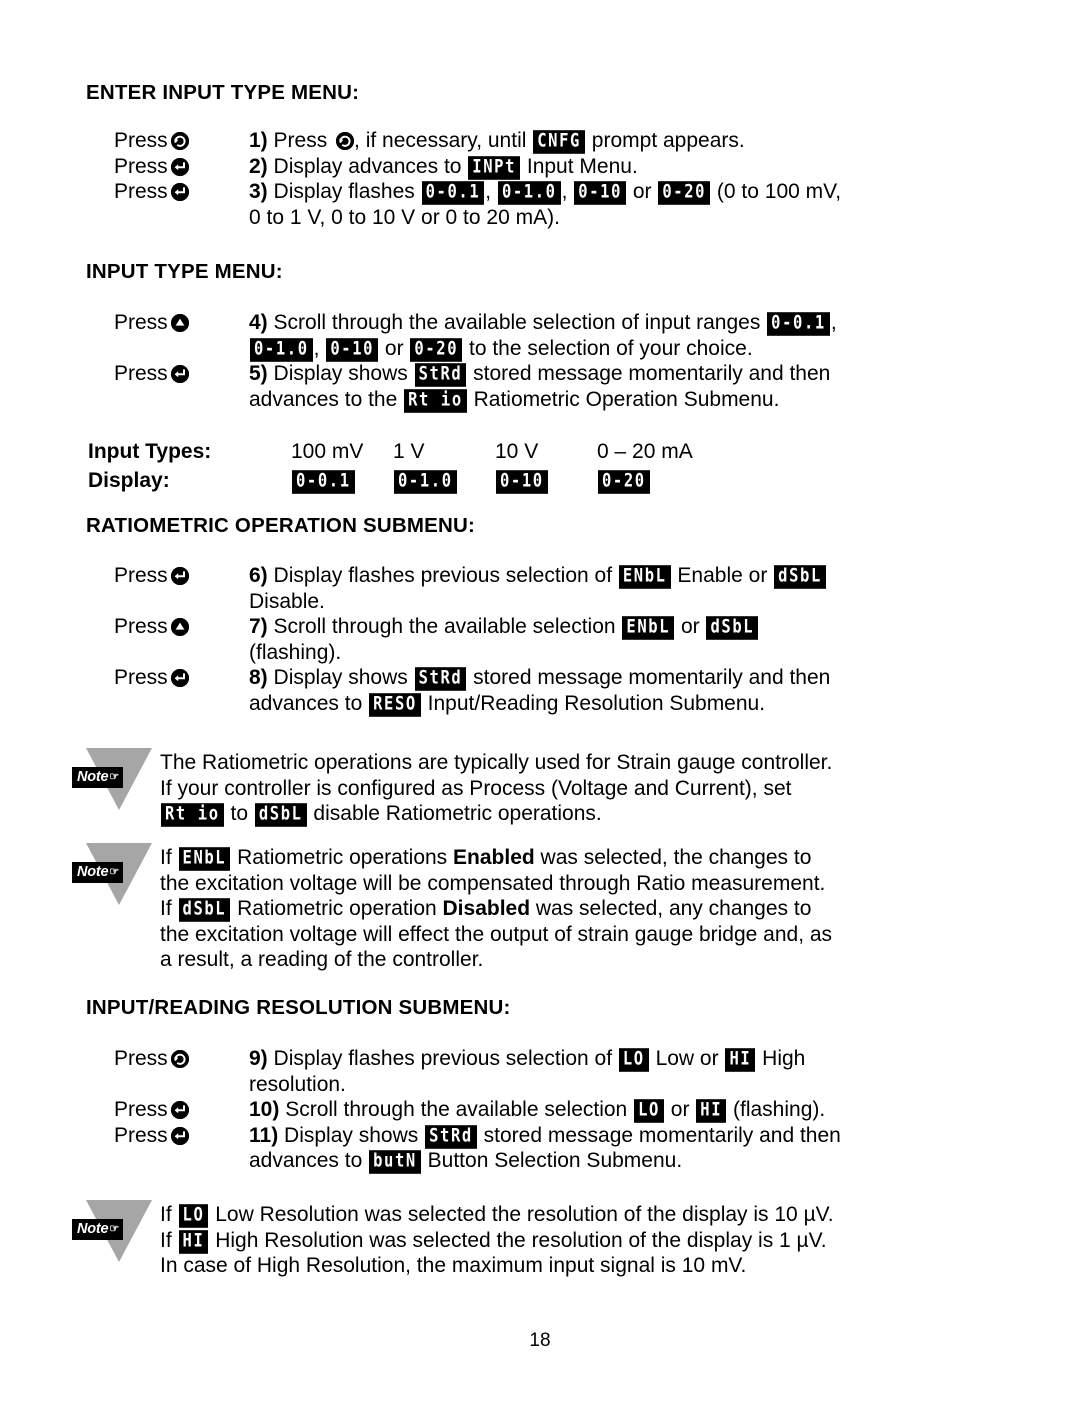 The height and width of the screenshot is (1412, 1080). Describe the element at coordinates (395, 1162) in the screenshot. I see `led-badge: butN` at that location.